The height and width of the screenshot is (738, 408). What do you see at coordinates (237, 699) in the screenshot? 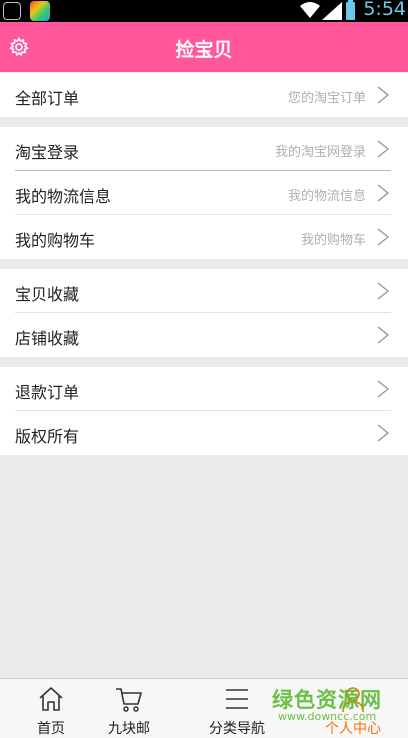
I see `menu-icon` at bounding box center [237, 699].